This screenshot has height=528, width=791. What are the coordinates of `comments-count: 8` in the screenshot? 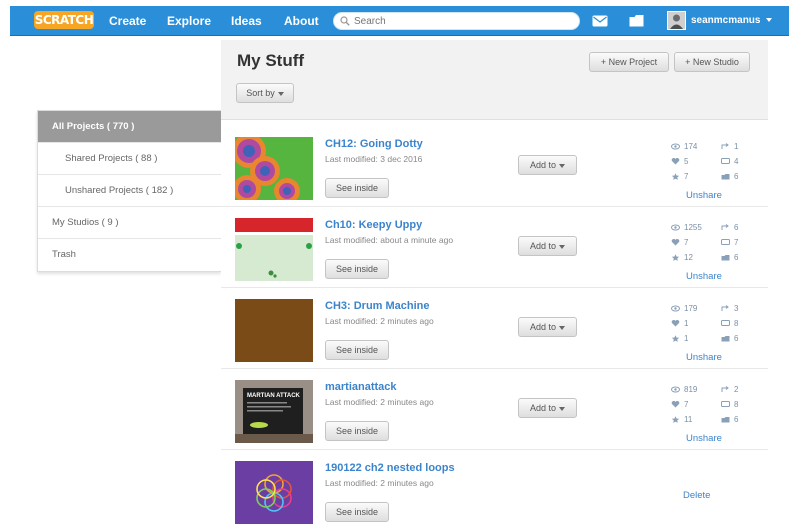 It's located at (736, 404).